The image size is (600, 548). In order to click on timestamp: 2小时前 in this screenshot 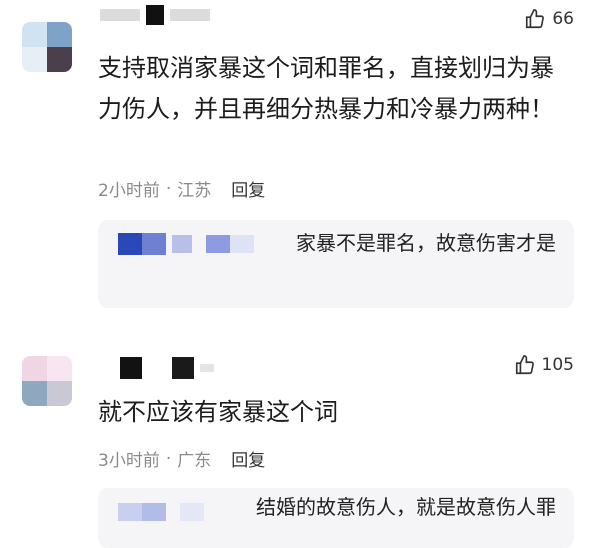, I will do `click(129, 191)`.